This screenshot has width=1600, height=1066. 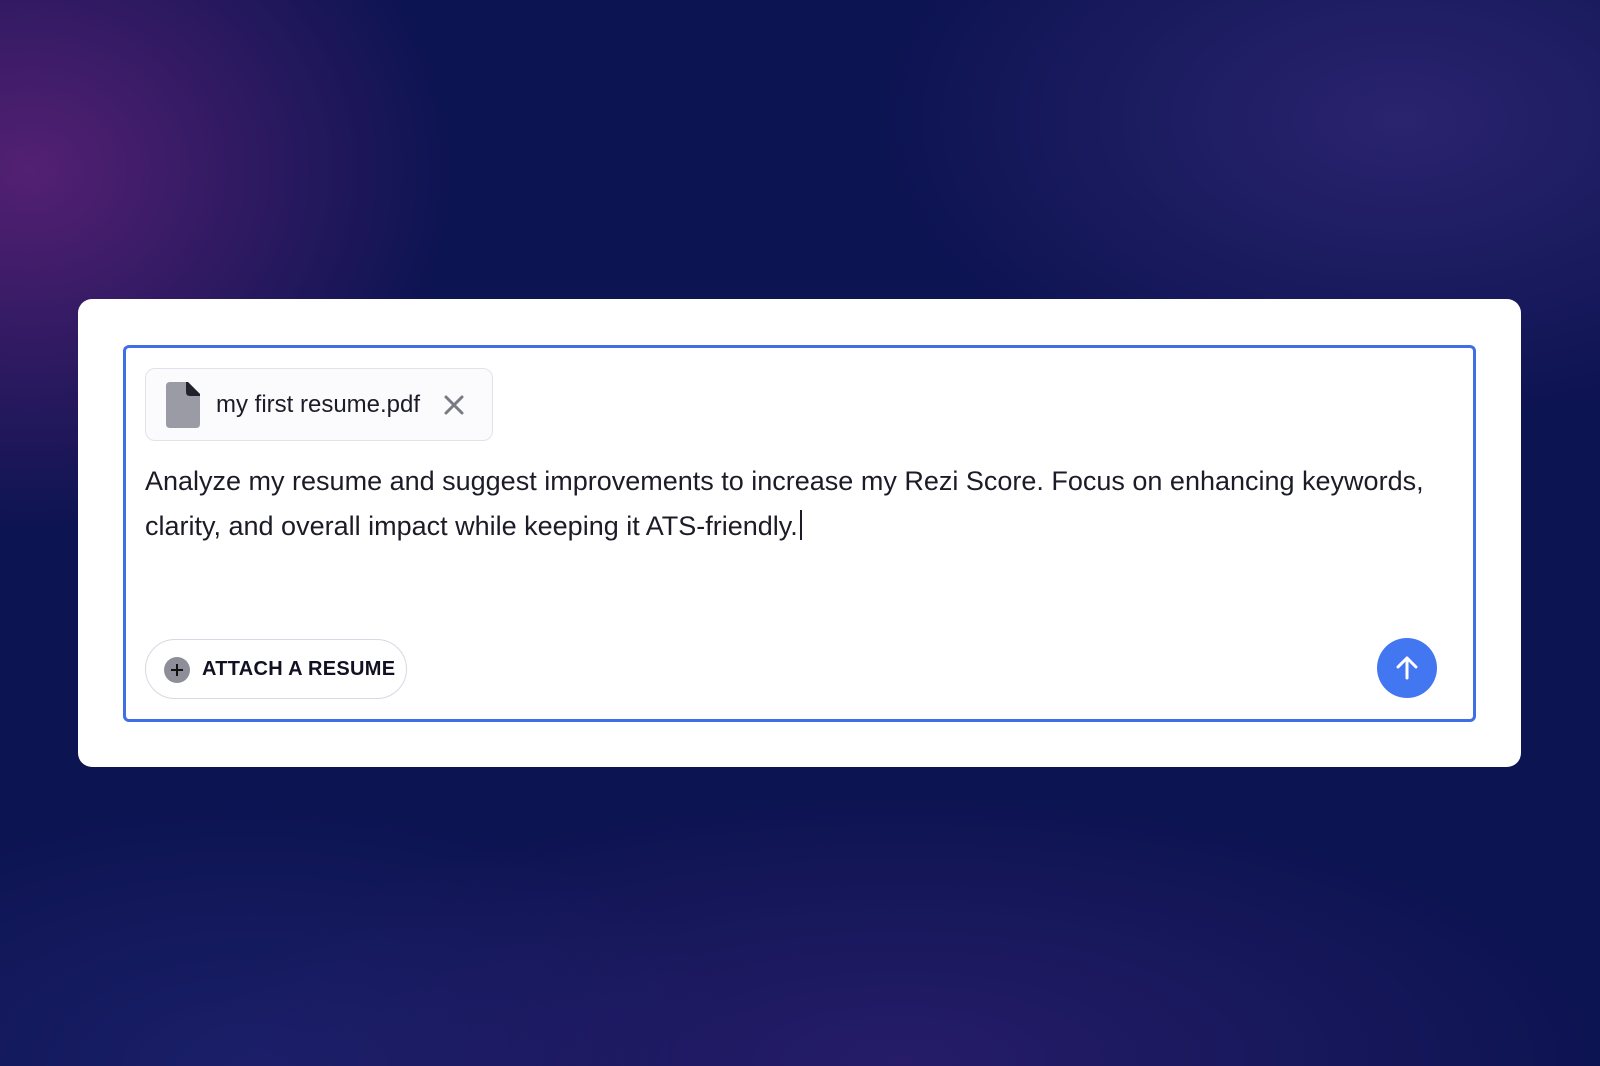 I want to click on plus-icon, so click(x=177, y=670).